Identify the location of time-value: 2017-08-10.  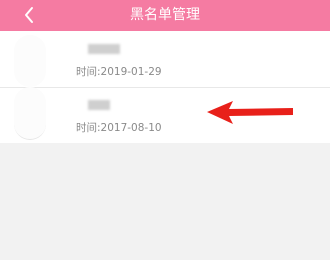
(131, 128).